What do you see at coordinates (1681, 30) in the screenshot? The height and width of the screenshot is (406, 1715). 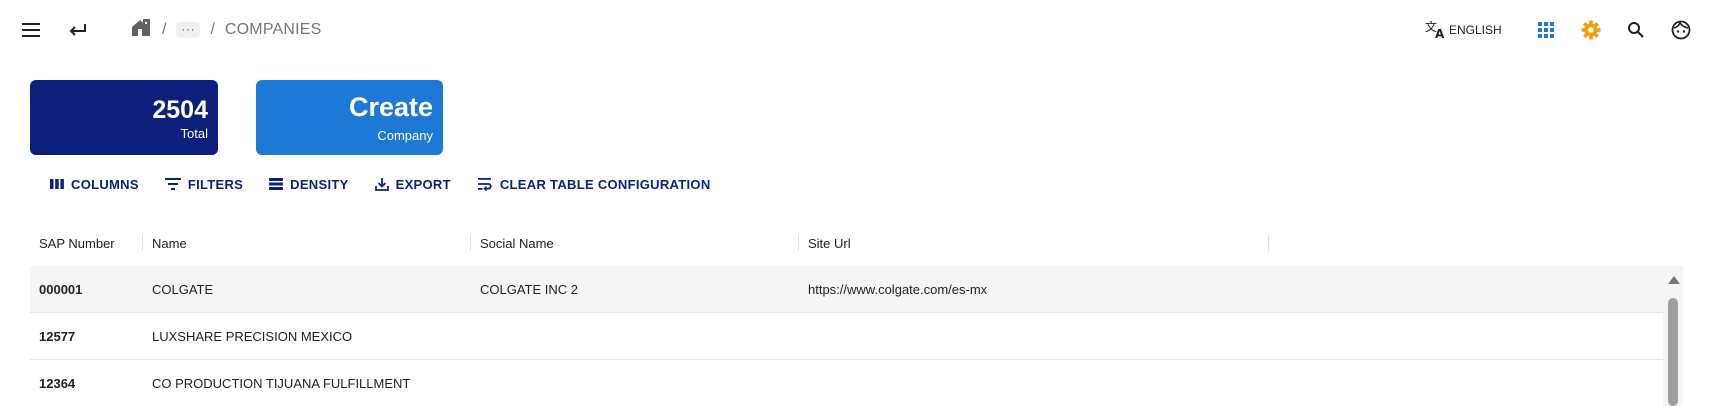 I see `face-icon` at bounding box center [1681, 30].